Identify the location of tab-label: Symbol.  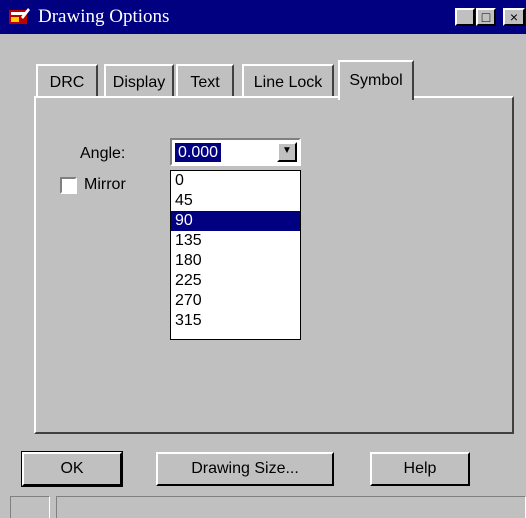
(376, 80).